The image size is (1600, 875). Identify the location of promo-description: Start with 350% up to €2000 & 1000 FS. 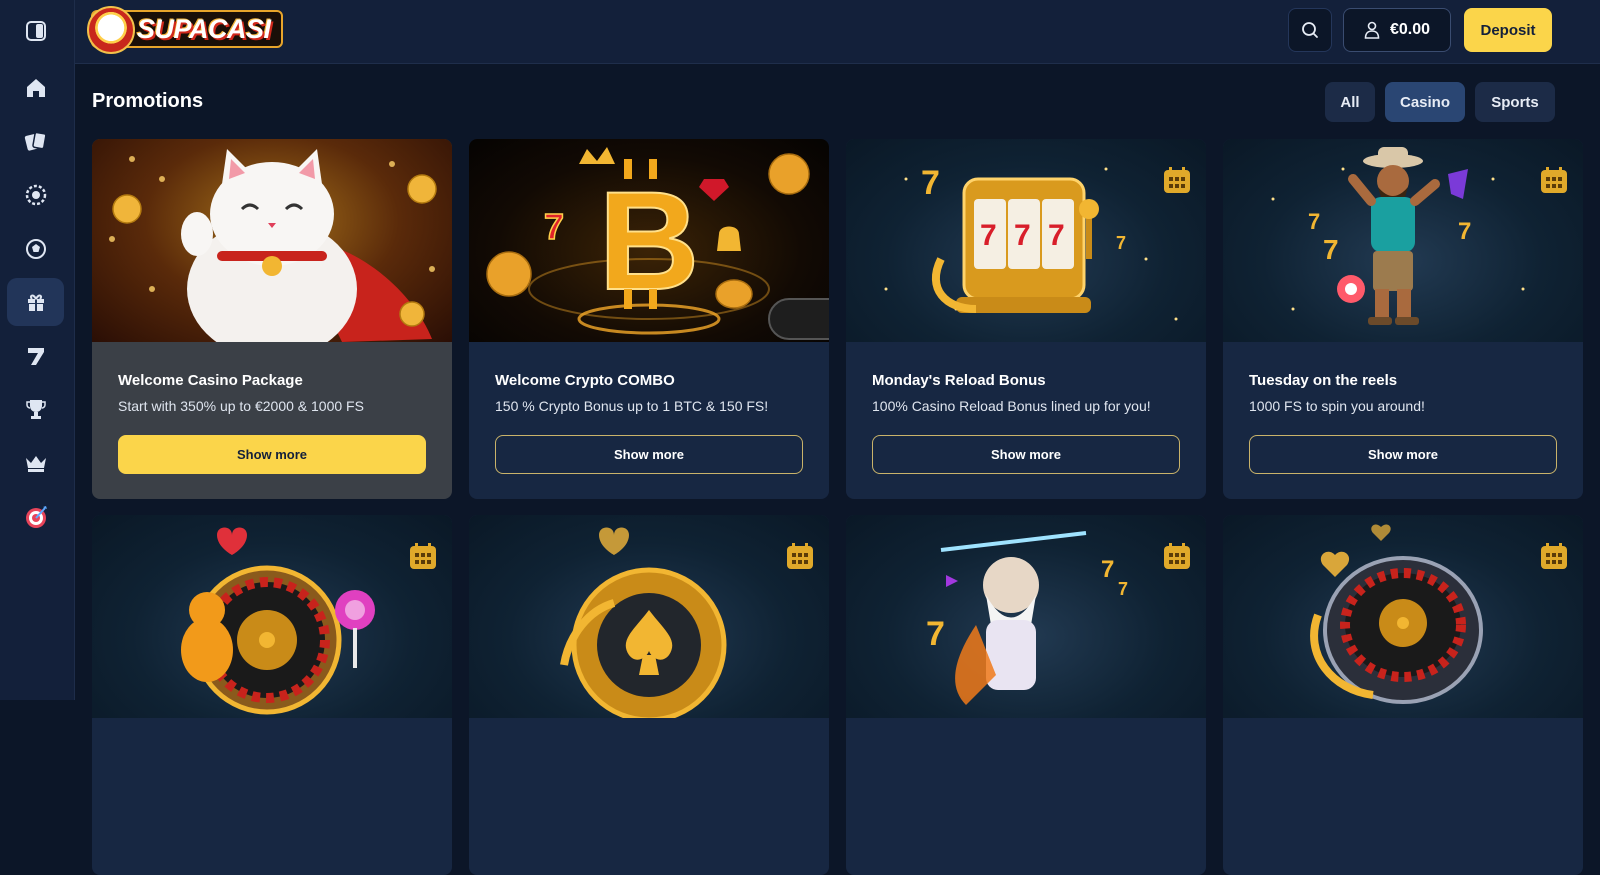
(241, 406).